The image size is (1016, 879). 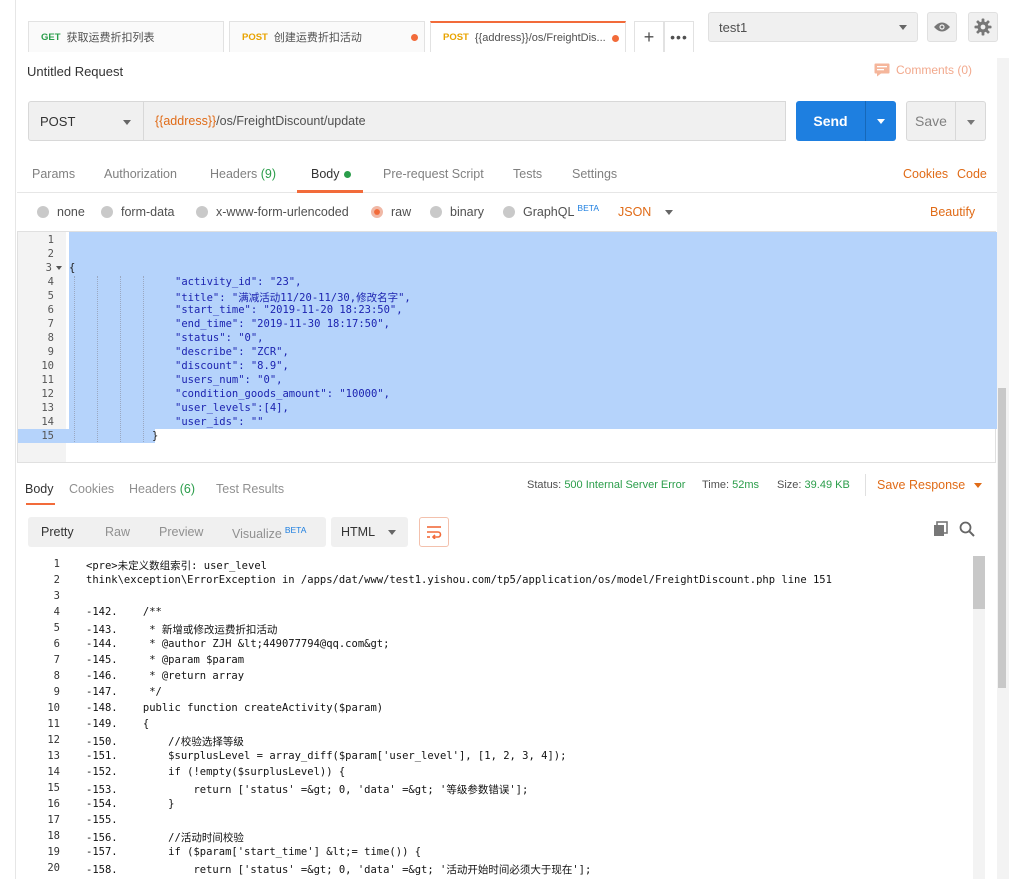 I want to click on view-visualize: Visualize BETA, so click(x=269, y=533).